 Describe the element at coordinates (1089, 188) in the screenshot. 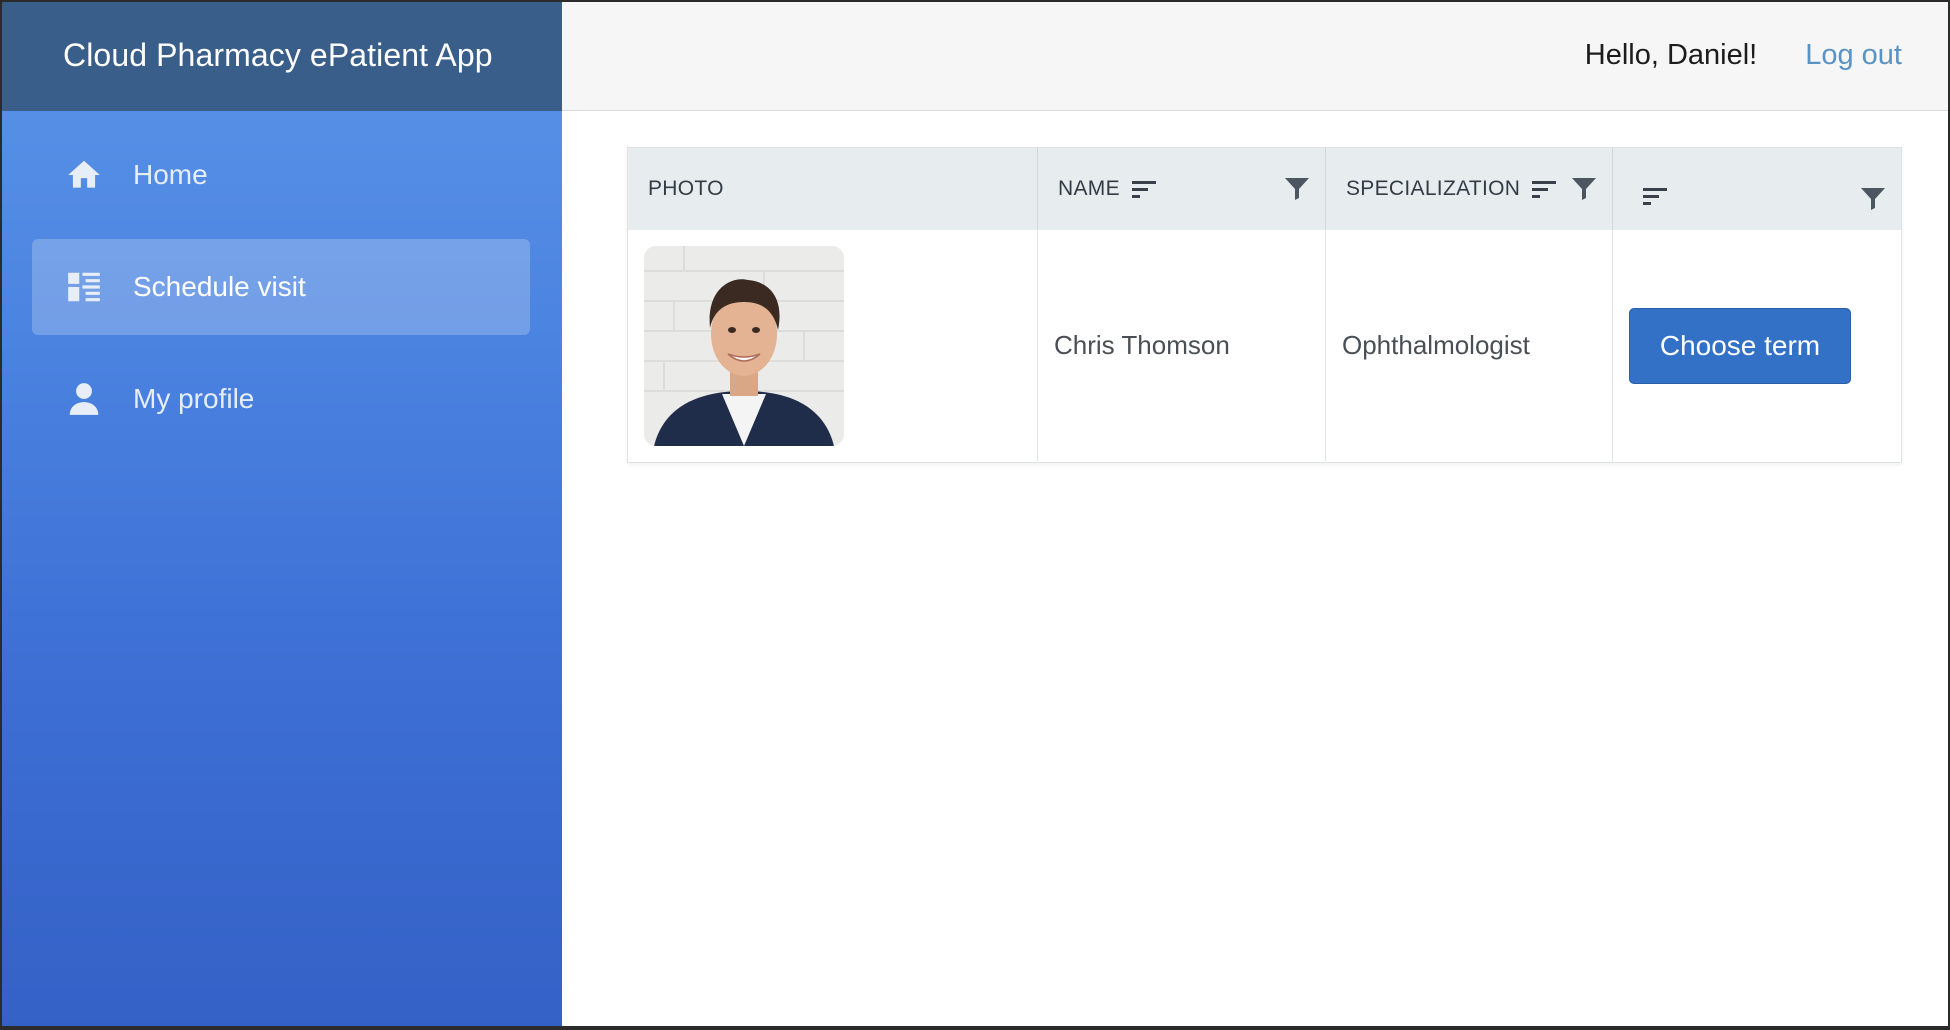

I see `column-header-label: NAME` at that location.